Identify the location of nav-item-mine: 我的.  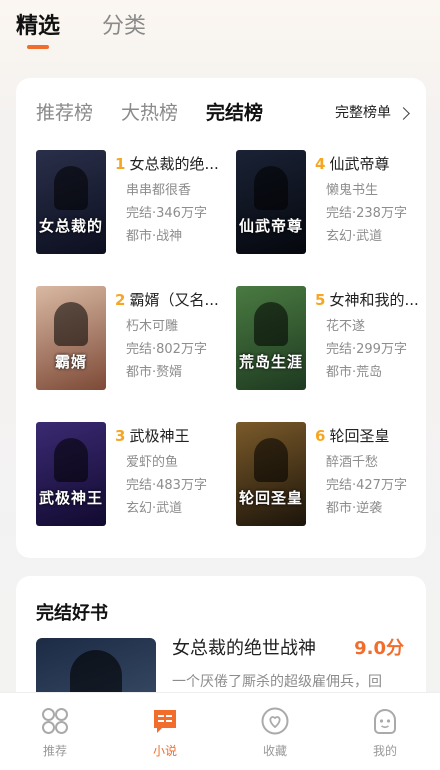
(385, 731).